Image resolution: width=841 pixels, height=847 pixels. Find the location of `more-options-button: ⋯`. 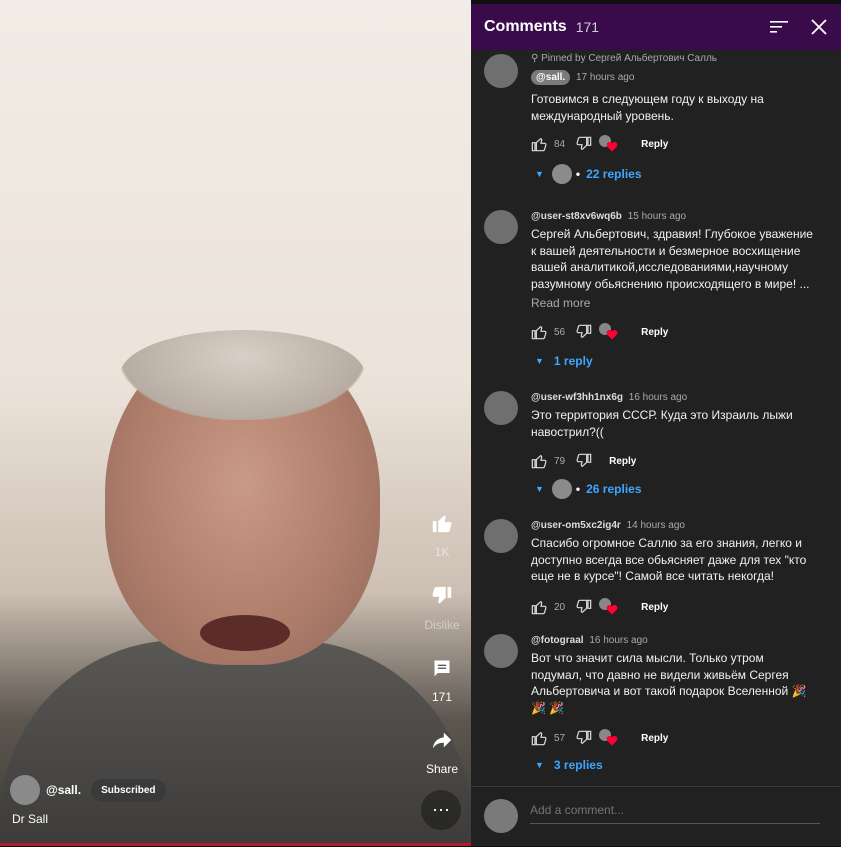

more-options-button: ⋯ is located at coordinates (441, 810).